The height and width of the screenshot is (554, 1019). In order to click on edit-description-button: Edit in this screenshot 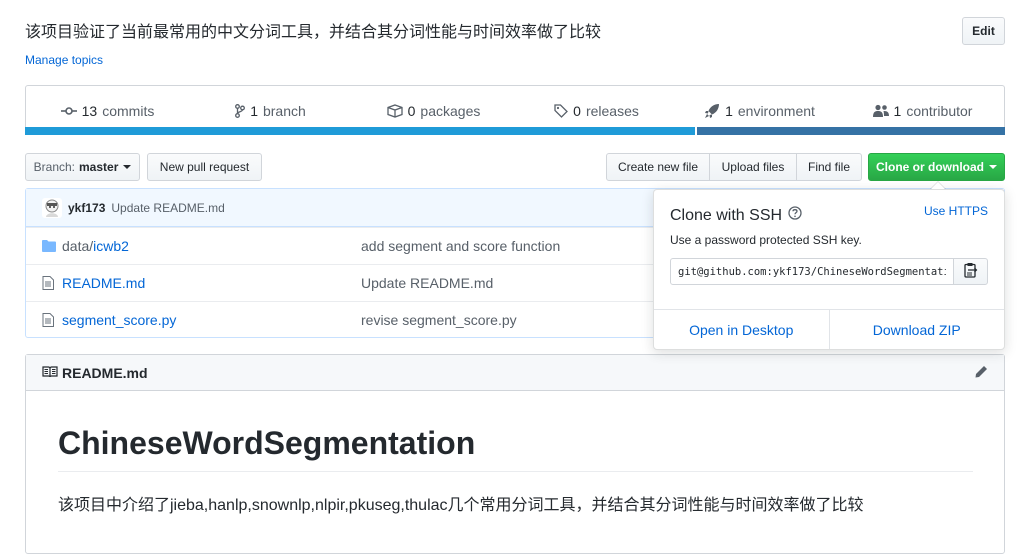, I will do `click(983, 31)`.